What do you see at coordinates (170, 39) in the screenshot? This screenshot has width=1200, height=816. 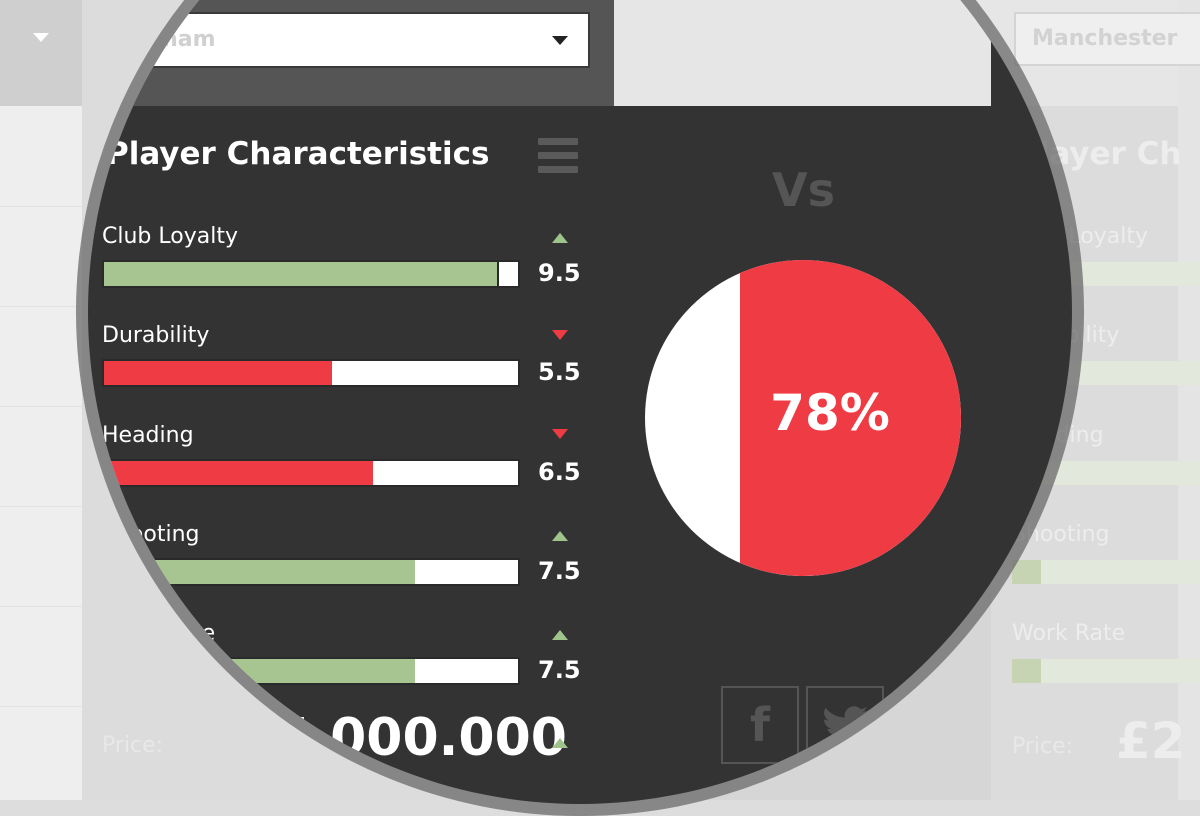 I see `team-select-value: Fulham` at bounding box center [170, 39].